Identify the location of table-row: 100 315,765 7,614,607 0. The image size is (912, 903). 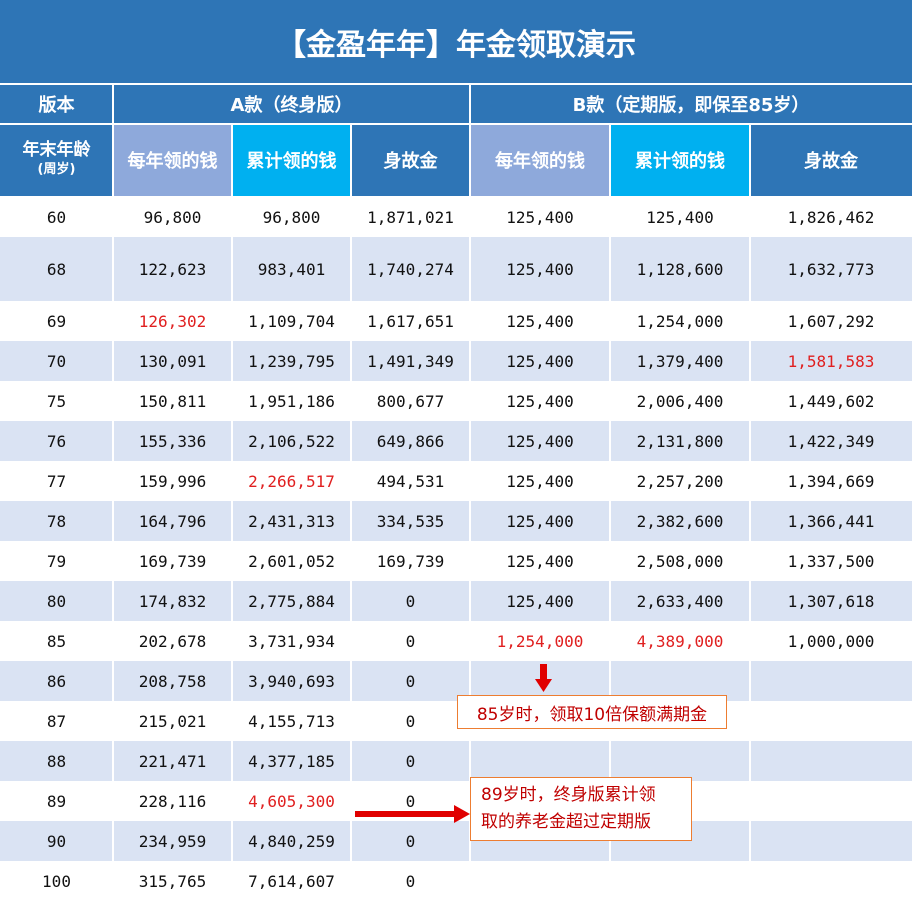
(456, 881).